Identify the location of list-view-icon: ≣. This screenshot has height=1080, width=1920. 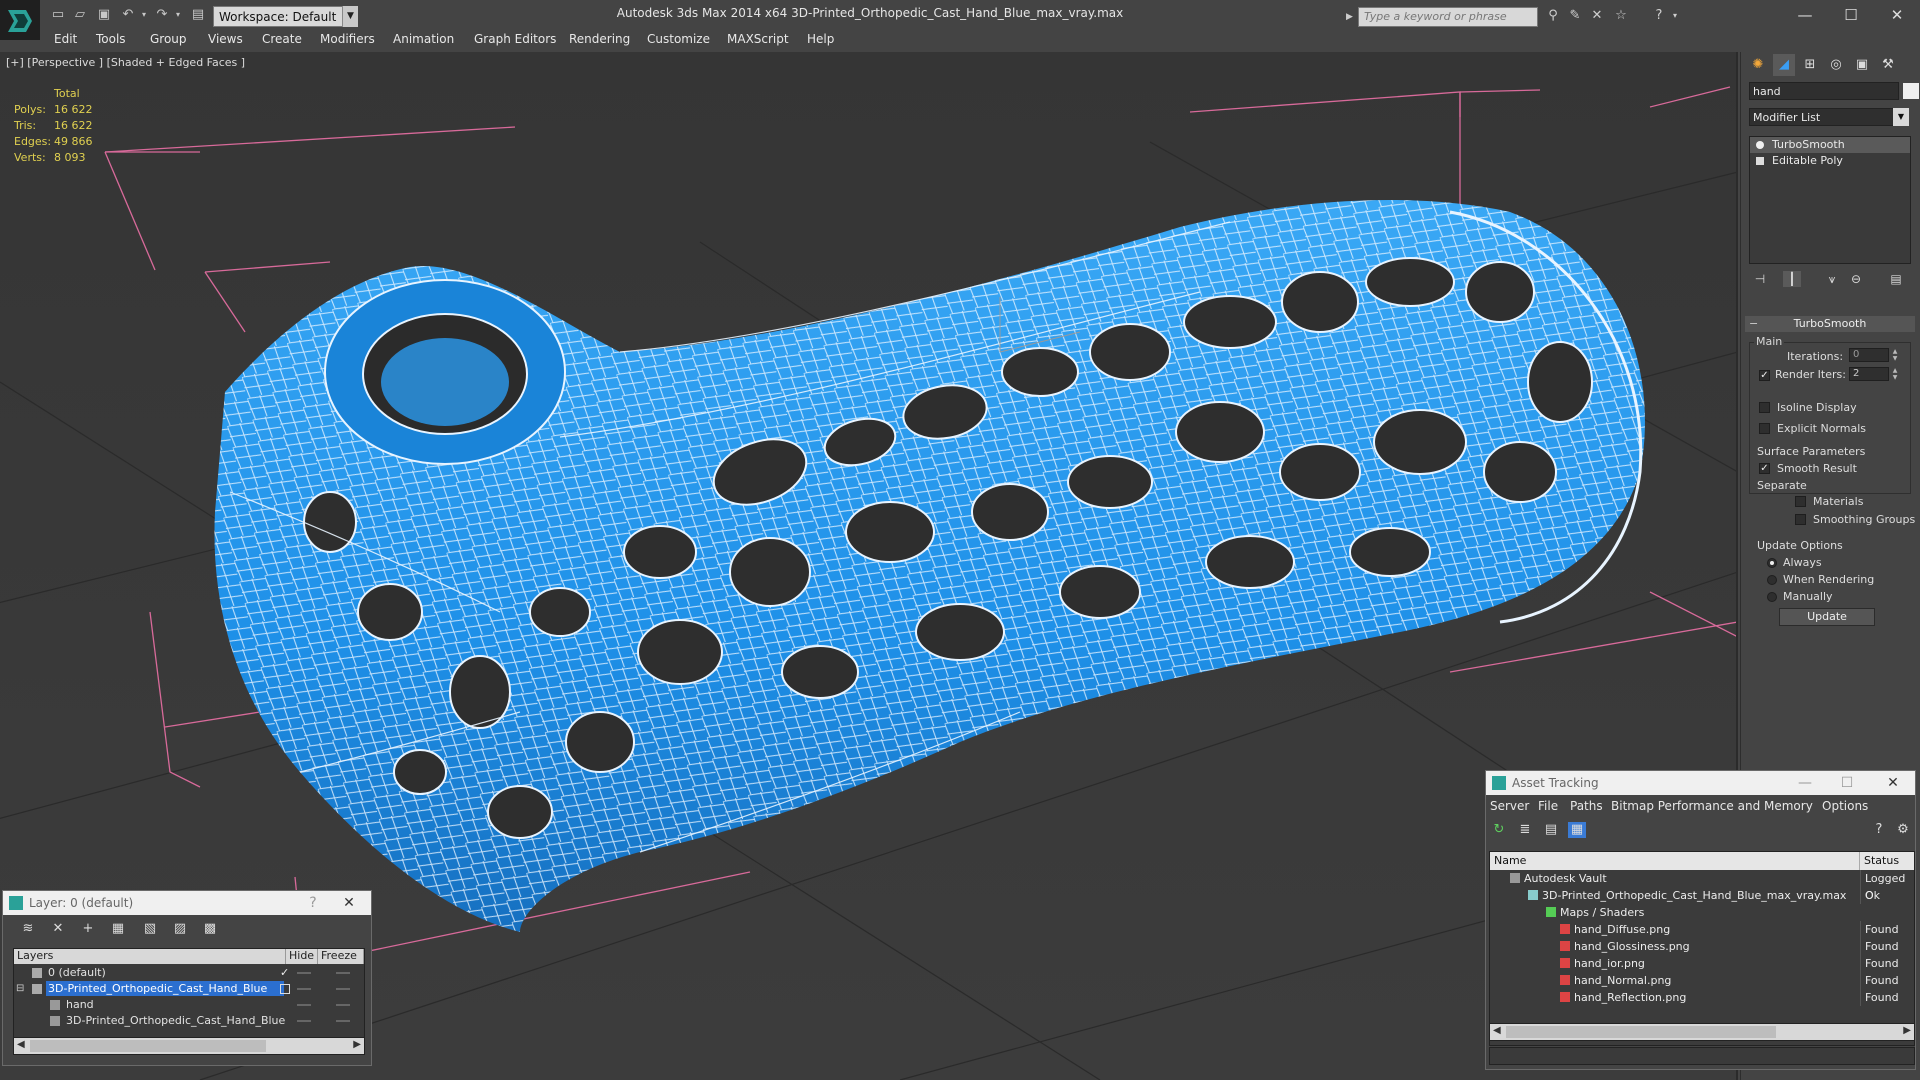
(1525, 830).